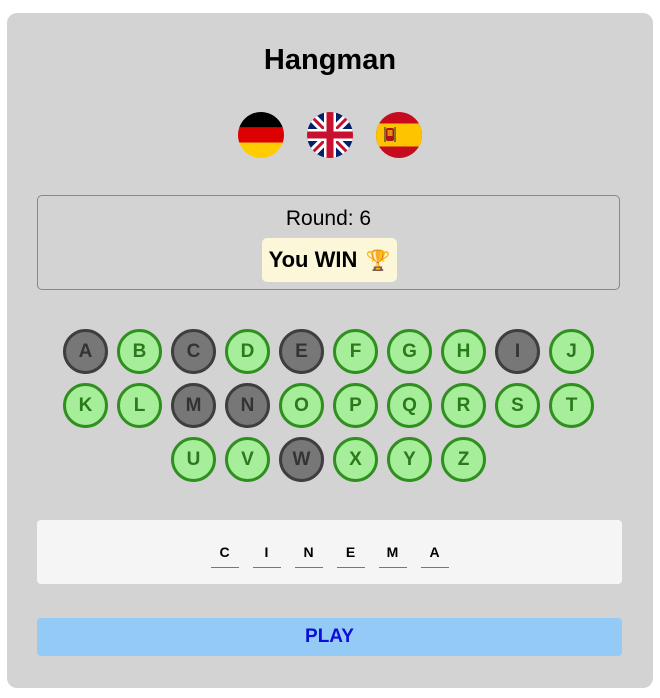 This screenshot has height=698, width=660. Describe the element at coordinates (329, 637) in the screenshot. I see `play-button: PLAY` at that location.